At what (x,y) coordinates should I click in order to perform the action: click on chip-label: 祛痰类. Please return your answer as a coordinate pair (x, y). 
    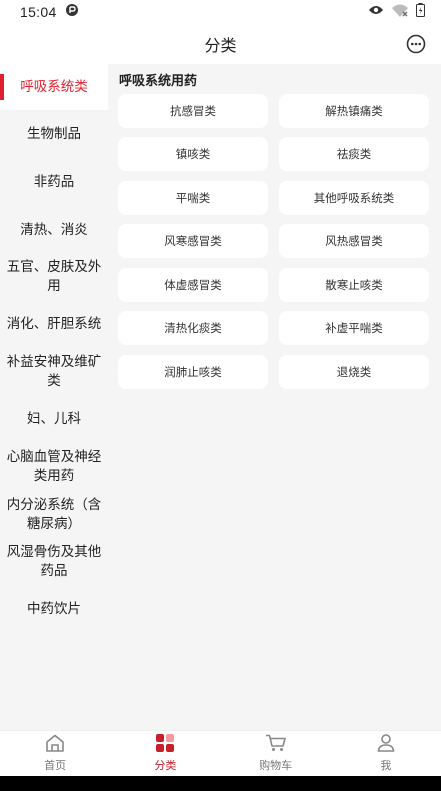
    Looking at the image, I should click on (354, 154).